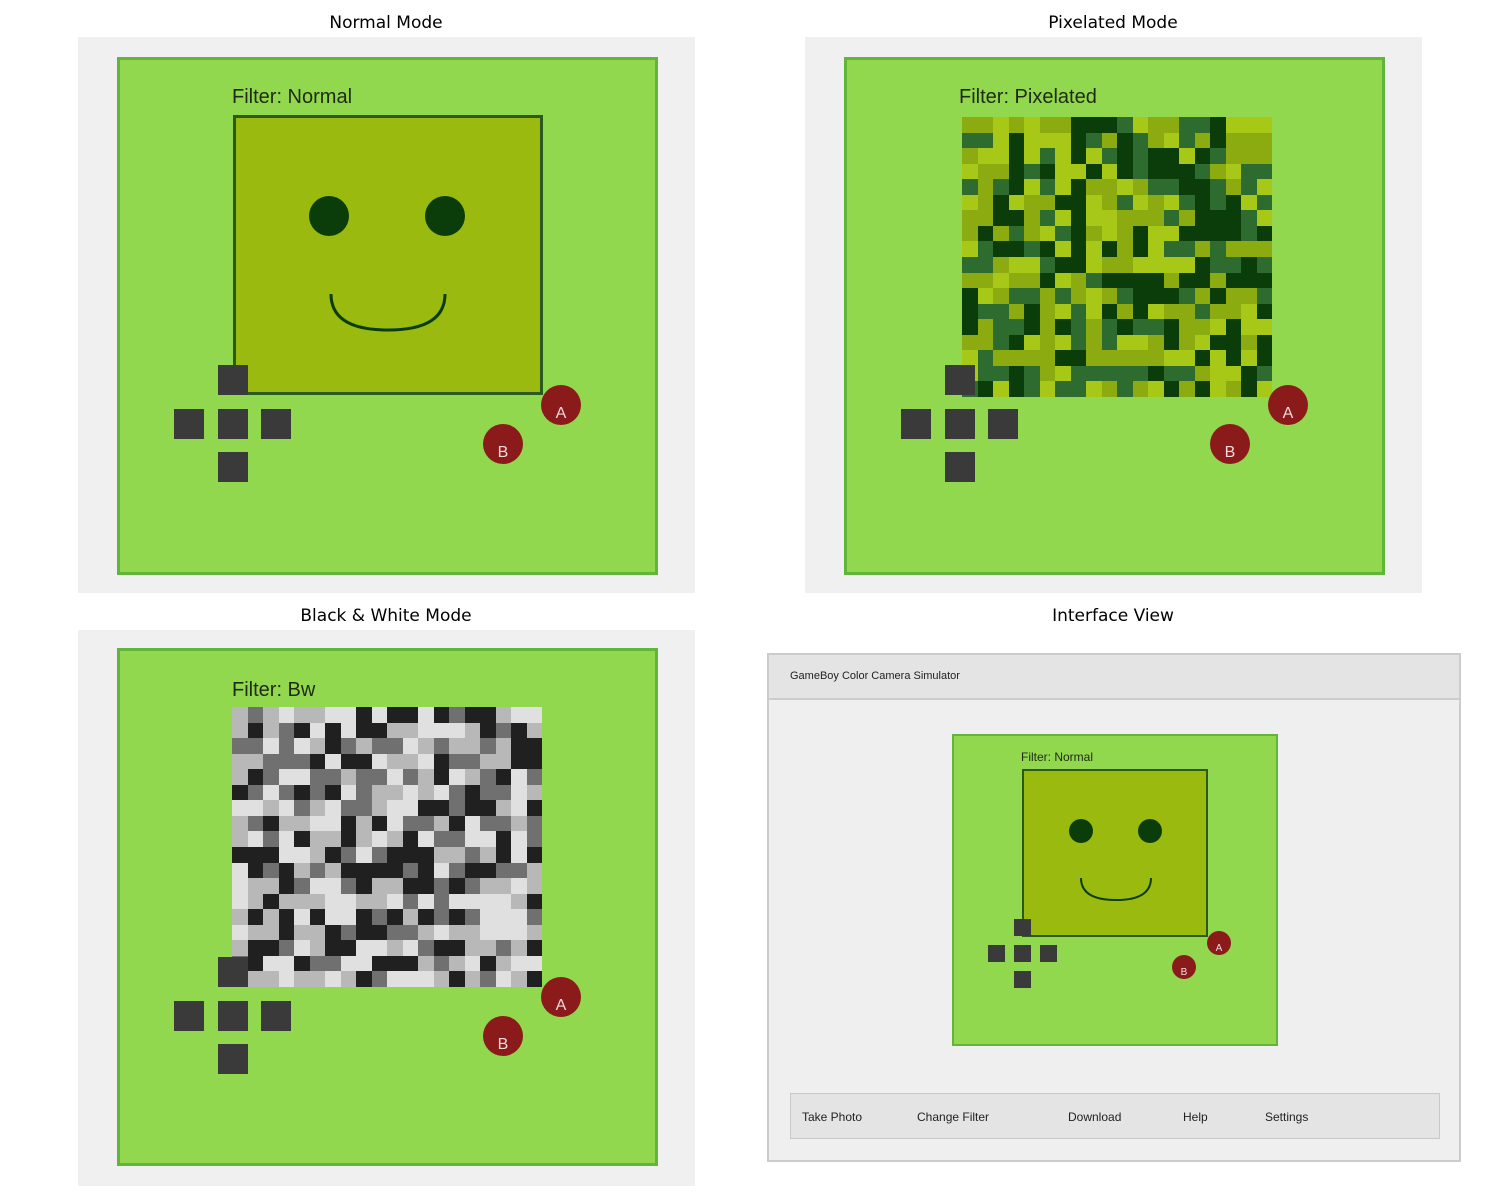  Describe the element at coordinates (832, 1117) in the screenshot. I see `menu-take-photo: Take Photo` at that location.